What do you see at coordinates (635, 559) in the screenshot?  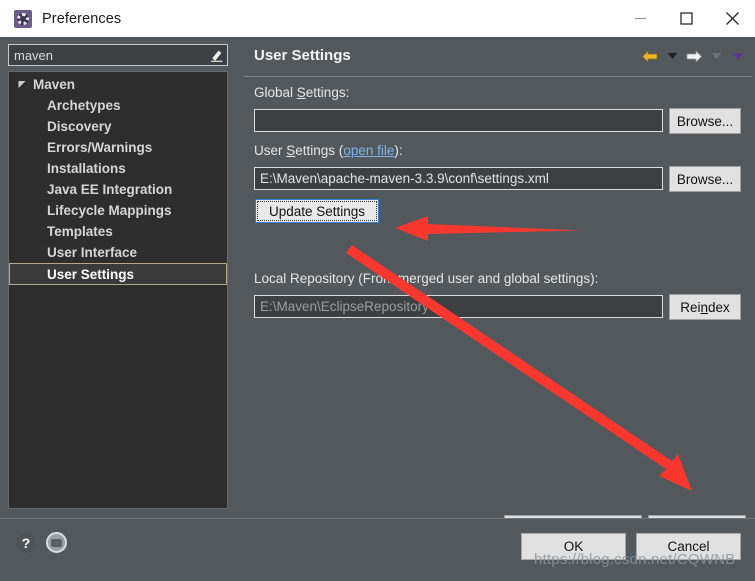 I see `watermark-text: https://blog.csdn.net/CQWNB` at bounding box center [635, 559].